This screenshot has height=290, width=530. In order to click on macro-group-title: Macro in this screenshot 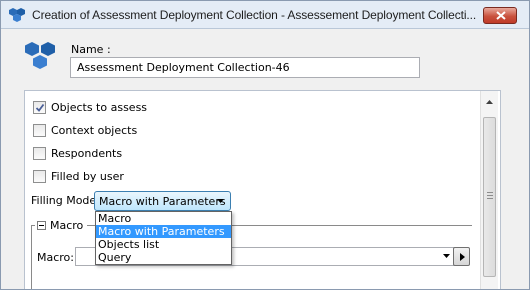, I will do `click(67, 225)`.